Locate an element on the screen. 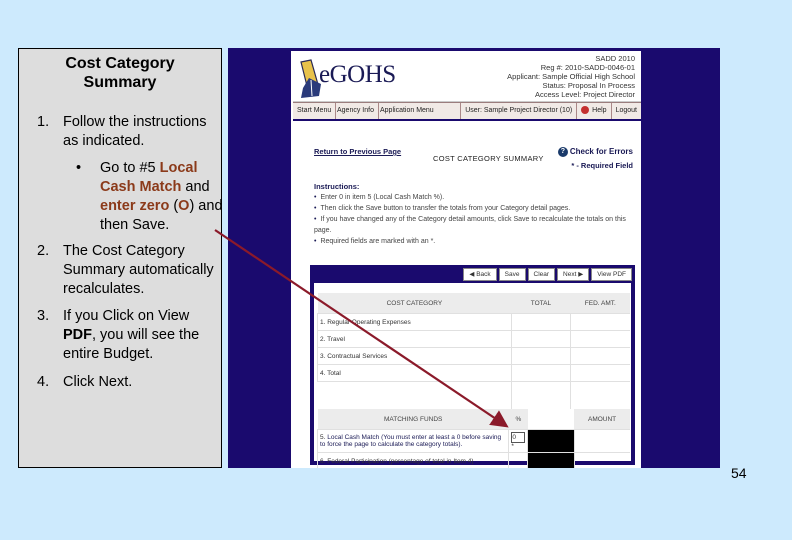 This screenshot has height=540, width=792. instruction-item: Enter 0 in item 5 (Local Cash Match %). is located at coordinates (477, 197).